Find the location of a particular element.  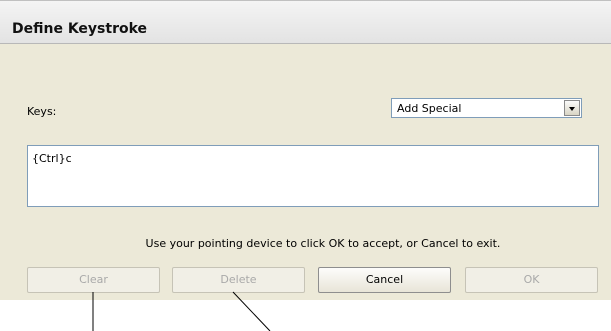

chevron-down-icon is located at coordinates (572, 108).